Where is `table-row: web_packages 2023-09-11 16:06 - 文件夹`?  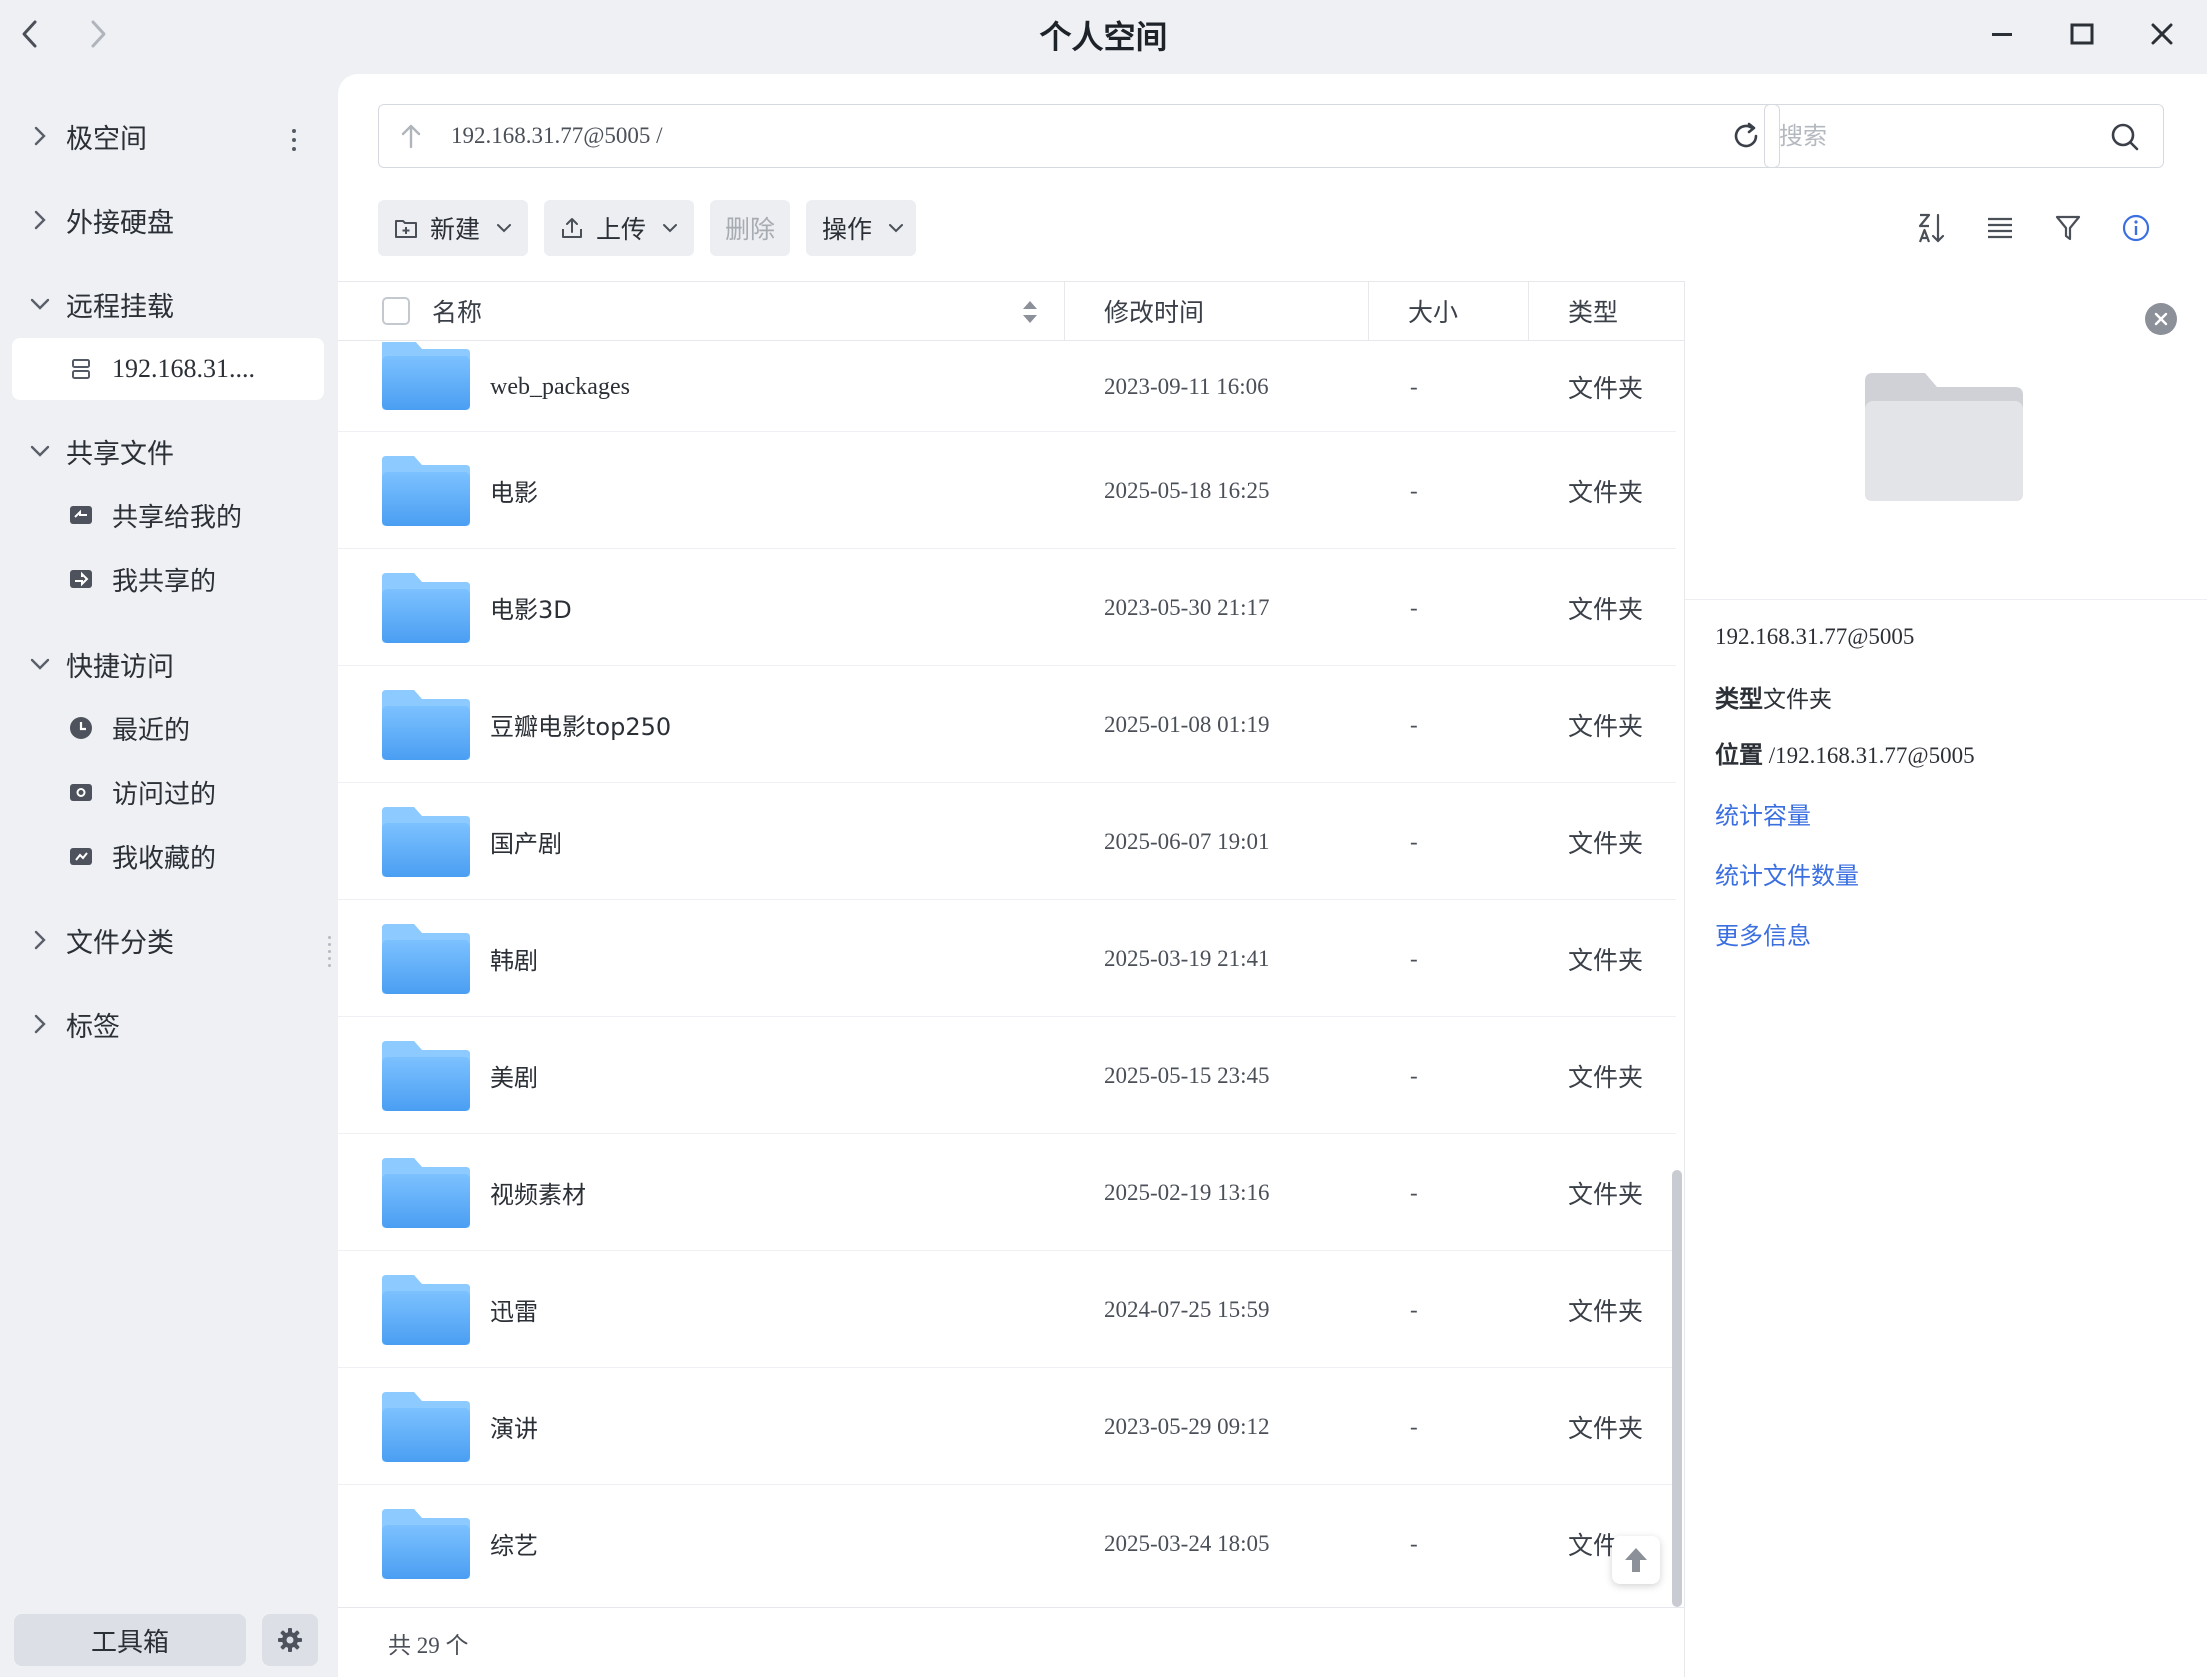 table-row: web_packages 2023-09-11 16:06 - 文件夹 is located at coordinates (1007, 387).